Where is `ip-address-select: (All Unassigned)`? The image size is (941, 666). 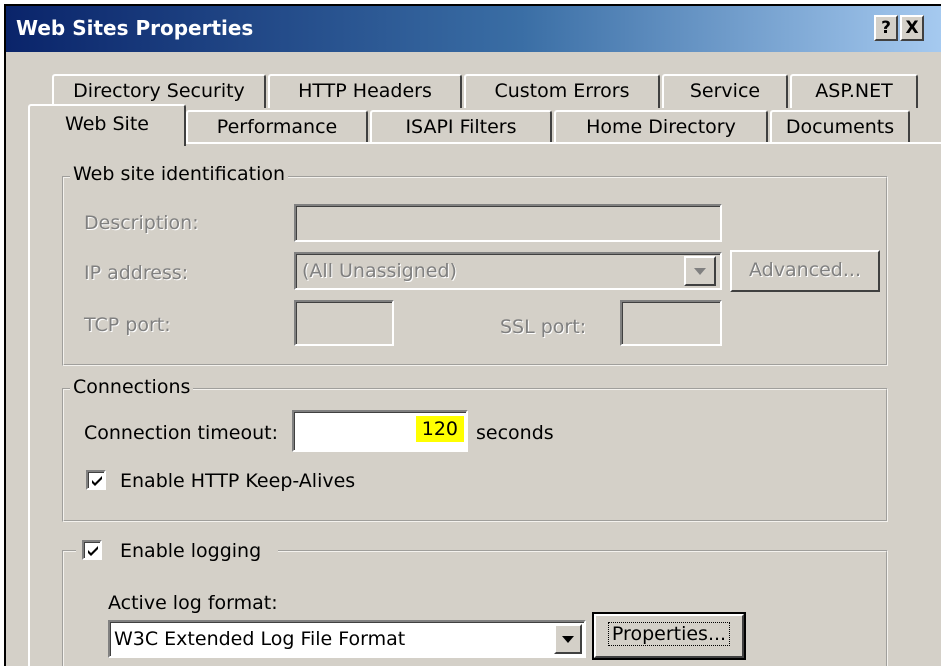
ip-address-select: (All Unassigned) is located at coordinates (508, 271).